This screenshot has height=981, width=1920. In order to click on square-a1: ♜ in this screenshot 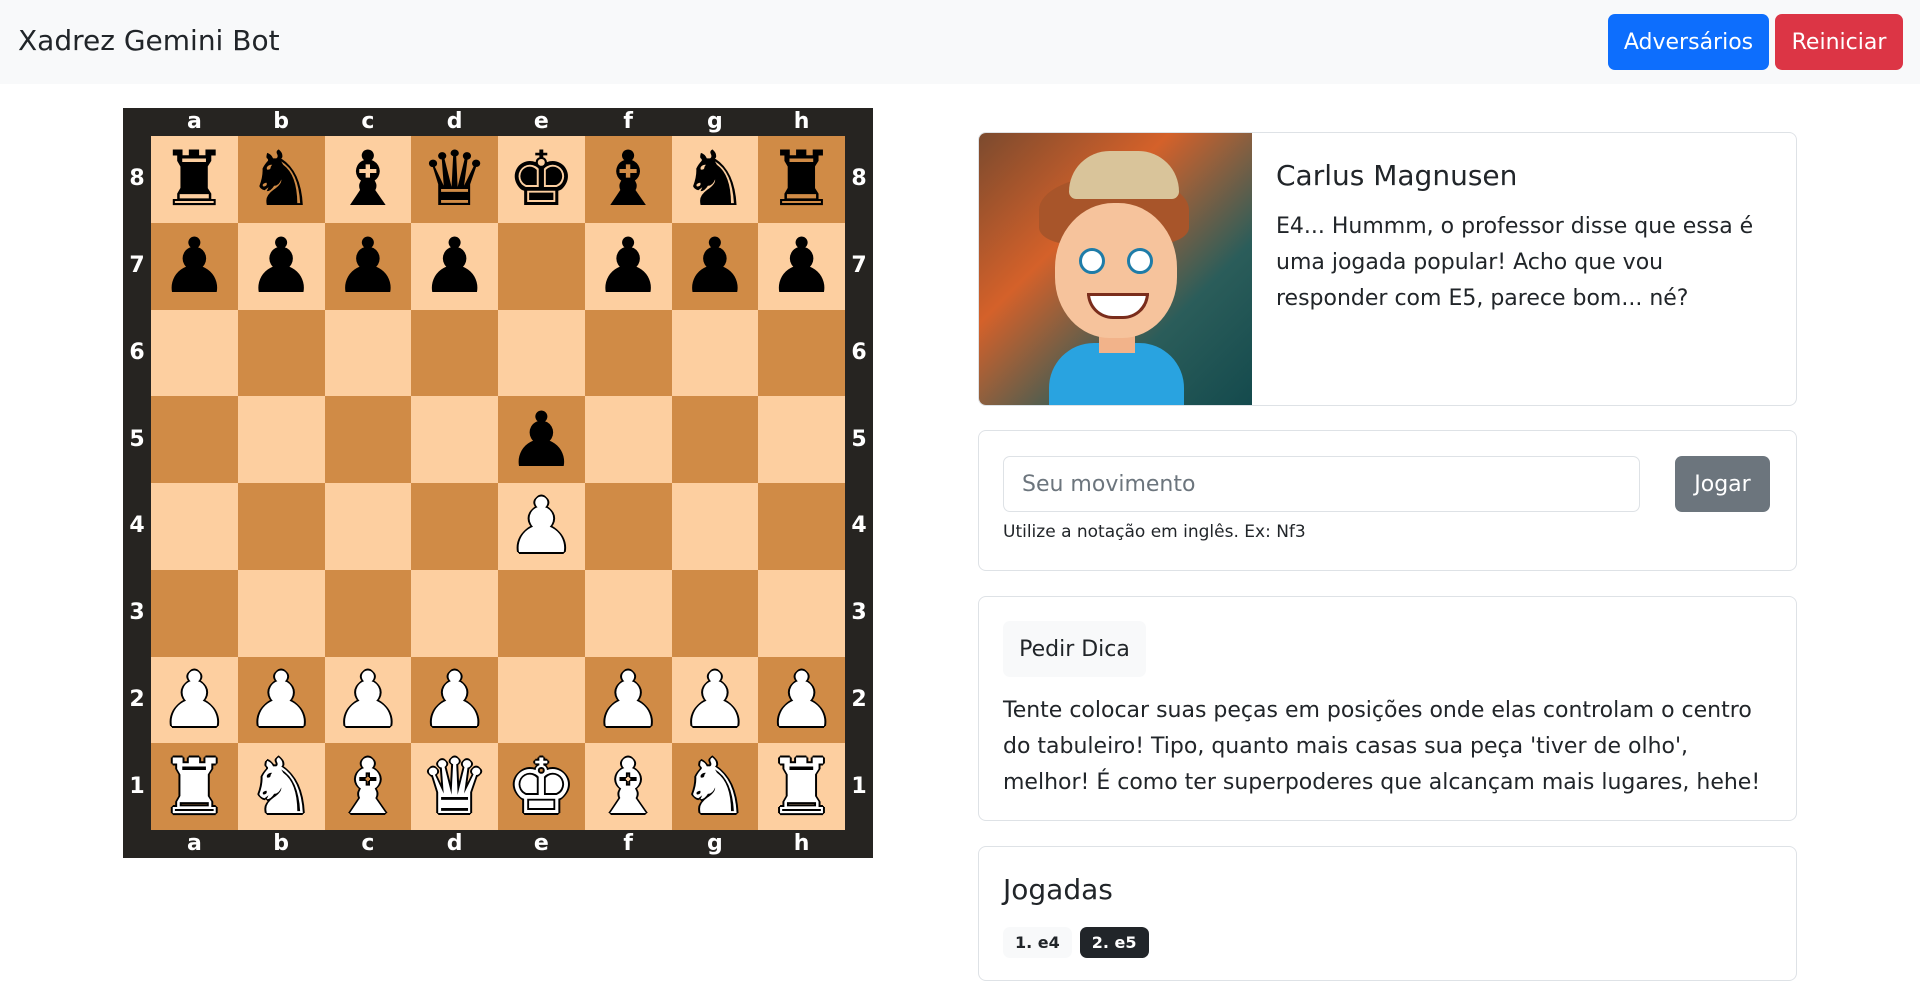, I will do `click(194, 786)`.